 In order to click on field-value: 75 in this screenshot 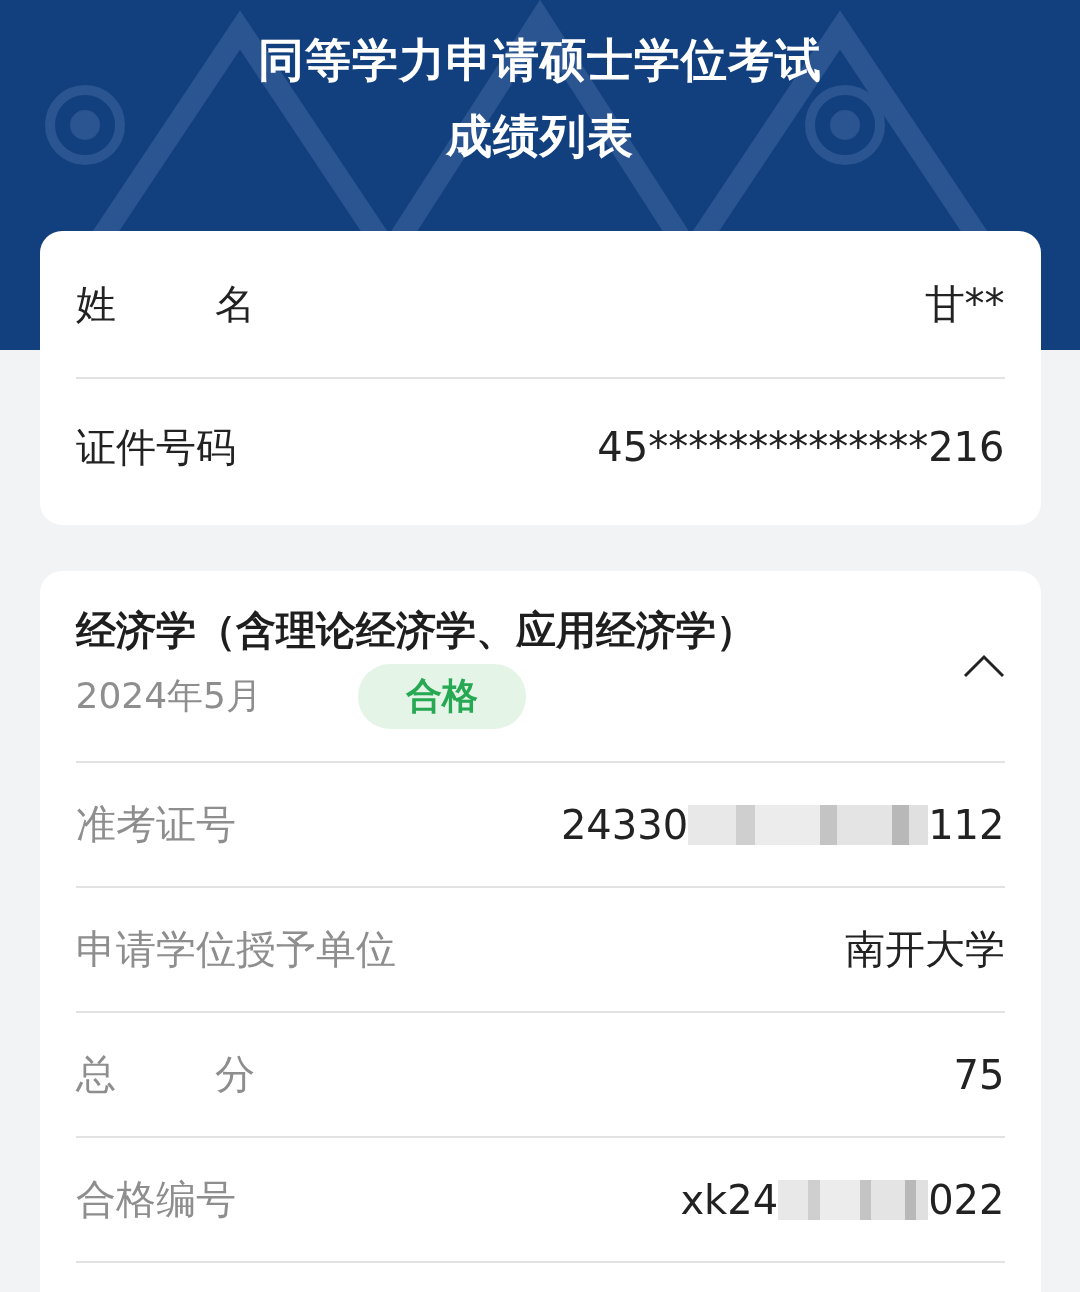, I will do `click(979, 1074)`.